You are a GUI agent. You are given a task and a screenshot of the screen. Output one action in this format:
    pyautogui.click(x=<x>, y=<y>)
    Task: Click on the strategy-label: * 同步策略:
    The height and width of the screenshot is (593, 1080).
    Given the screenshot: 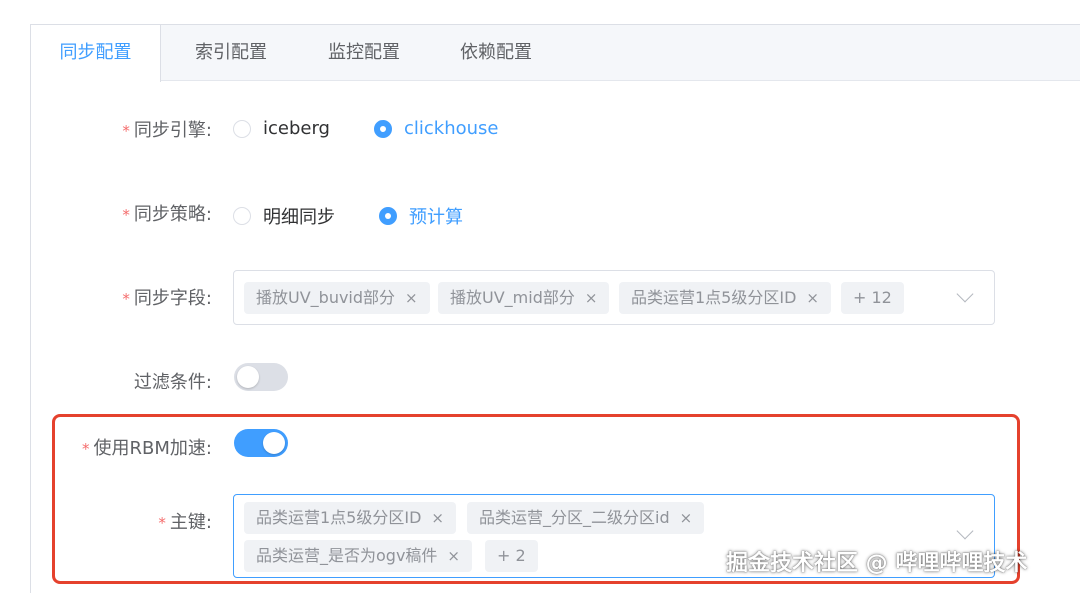 What is the action you would take?
    pyautogui.click(x=112, y=213)
    